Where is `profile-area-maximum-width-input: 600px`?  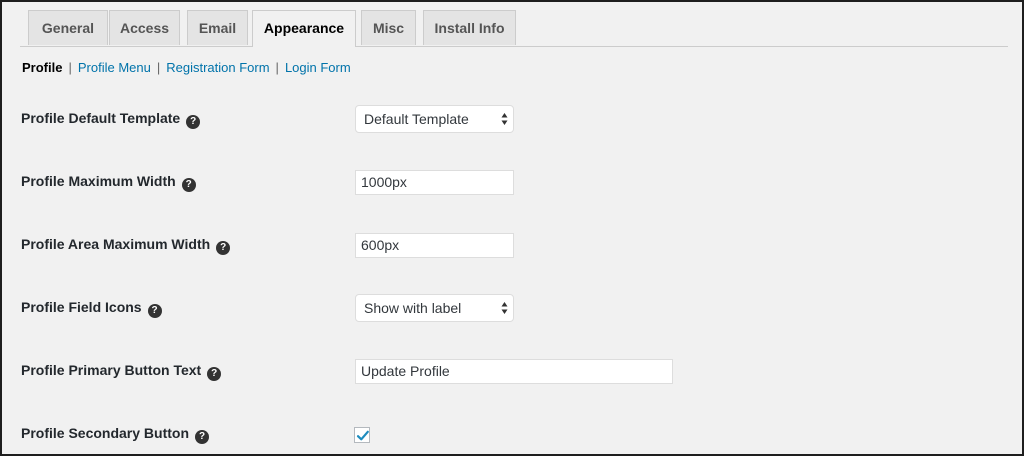
profile-area-maximum-width-input: 600px is located at coordinates (434, 245).